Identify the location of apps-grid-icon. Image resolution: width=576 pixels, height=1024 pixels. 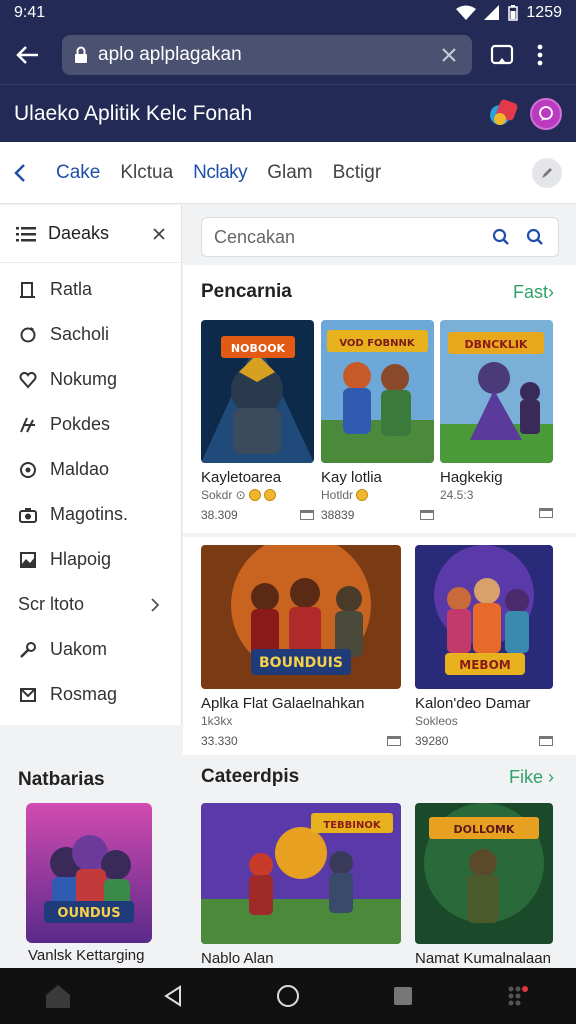
(518, 996).